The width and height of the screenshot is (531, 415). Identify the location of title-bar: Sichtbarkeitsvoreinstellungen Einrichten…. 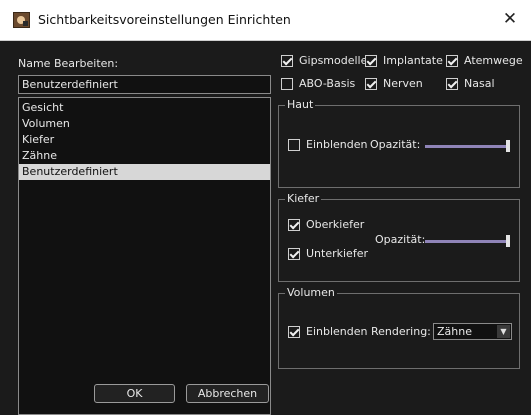
(265, 20).